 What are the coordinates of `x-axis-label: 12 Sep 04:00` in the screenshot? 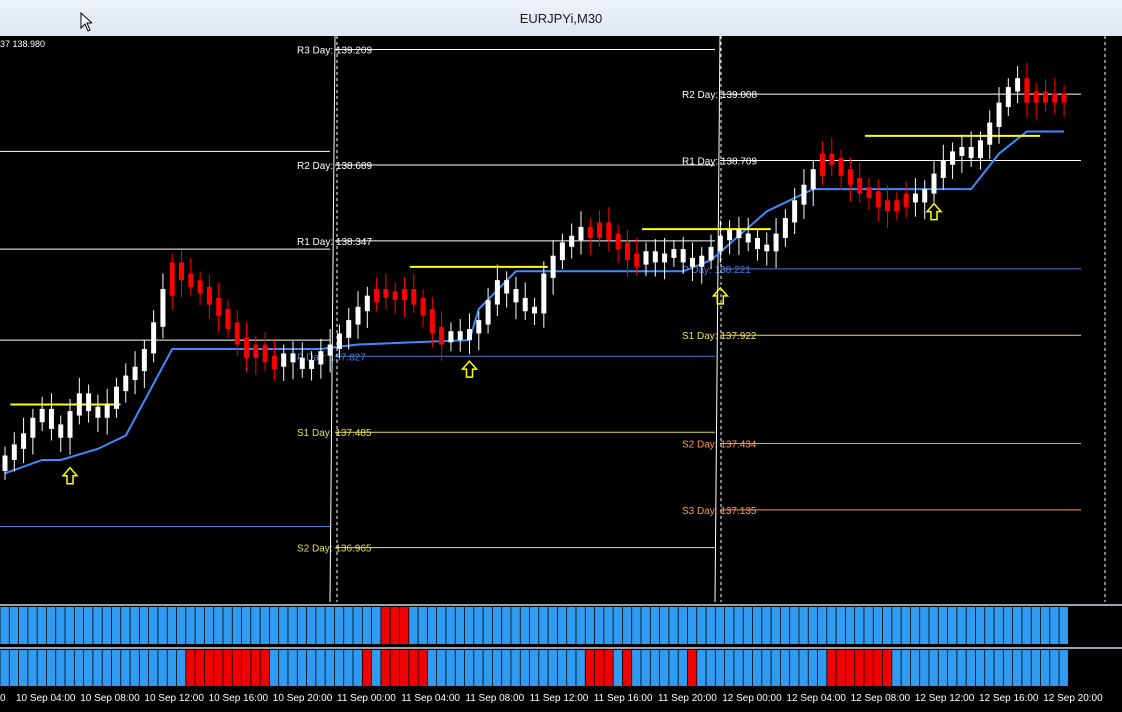 It's located at (816, 698).